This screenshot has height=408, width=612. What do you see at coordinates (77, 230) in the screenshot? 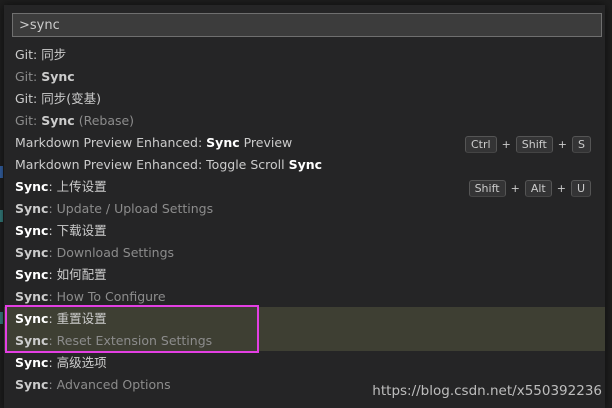
I see `label-text: : 下载设置` at bounding box center [77, 230].